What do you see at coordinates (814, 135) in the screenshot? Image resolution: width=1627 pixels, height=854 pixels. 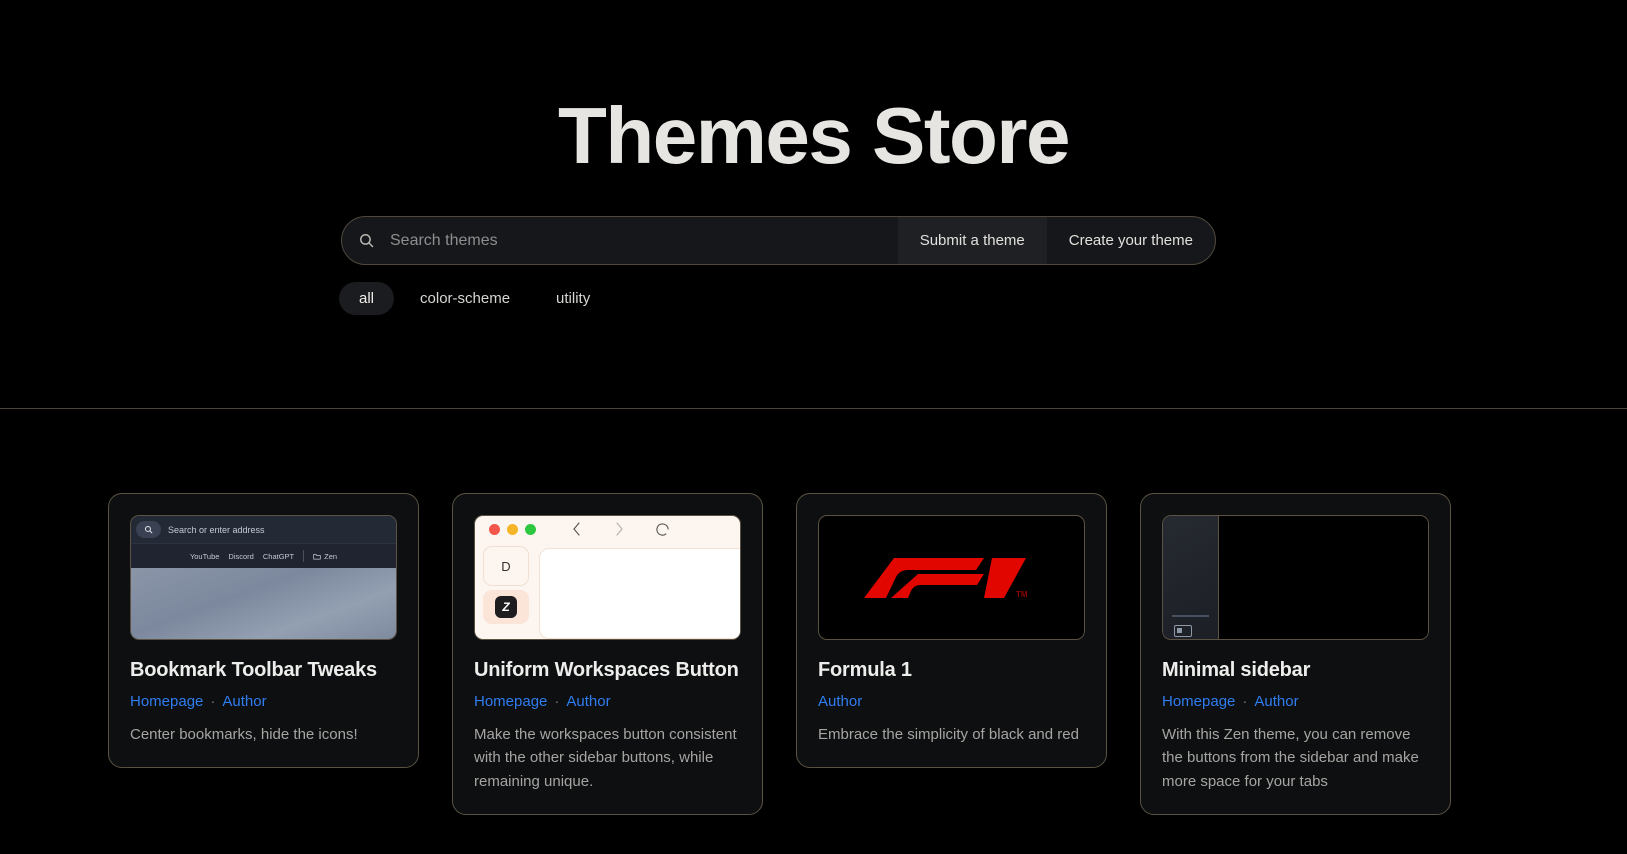 I see `page-title: Themes Store` at bounding box center [814, 135].